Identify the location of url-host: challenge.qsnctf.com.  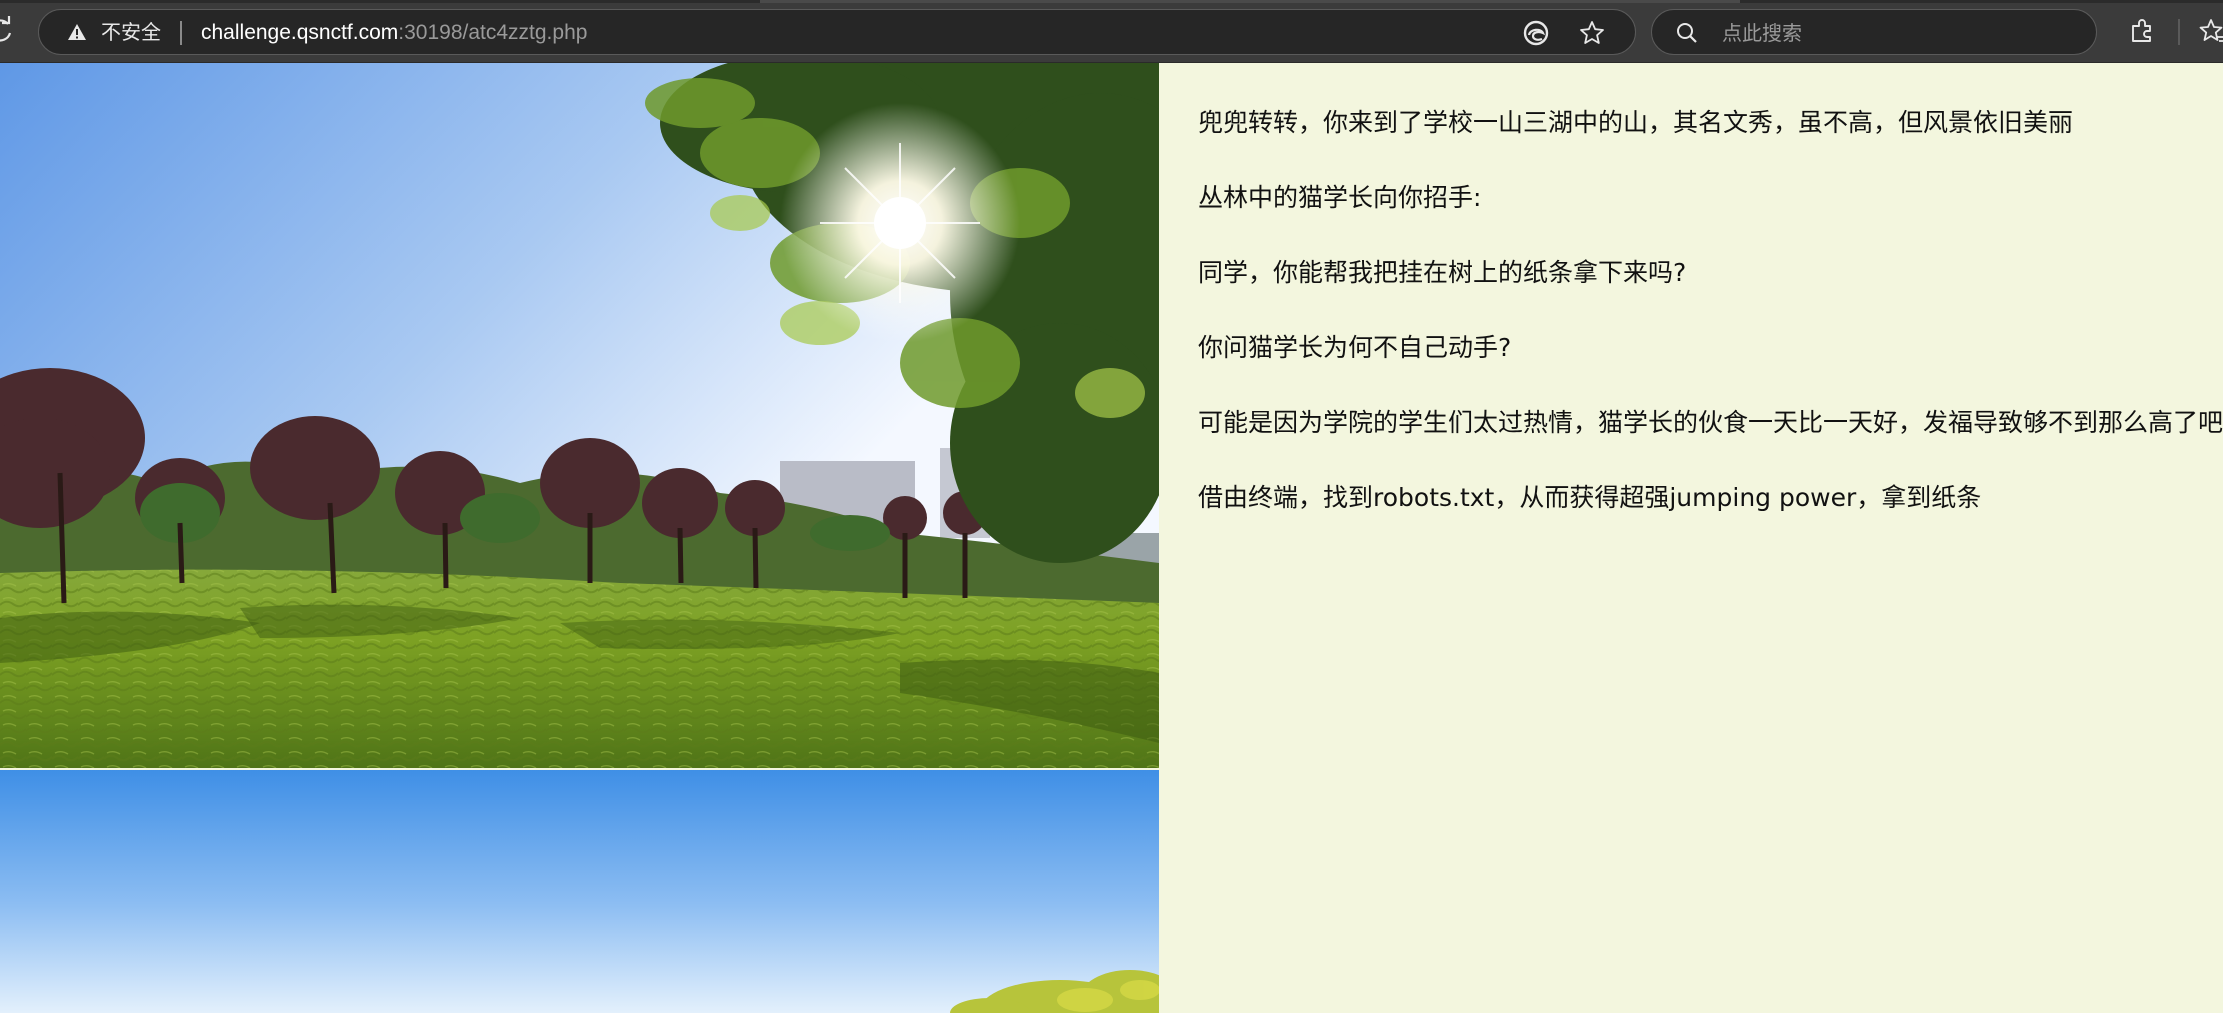
(300, 32).